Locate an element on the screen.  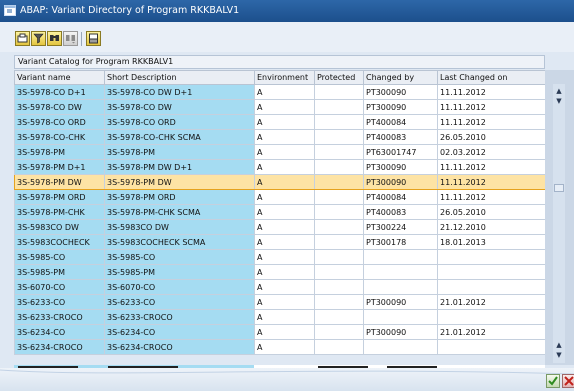
table-row: 3S-6233-CO 3S-6233-CO A PT300090 21.01.2012 is located at coordinates (280, 302).